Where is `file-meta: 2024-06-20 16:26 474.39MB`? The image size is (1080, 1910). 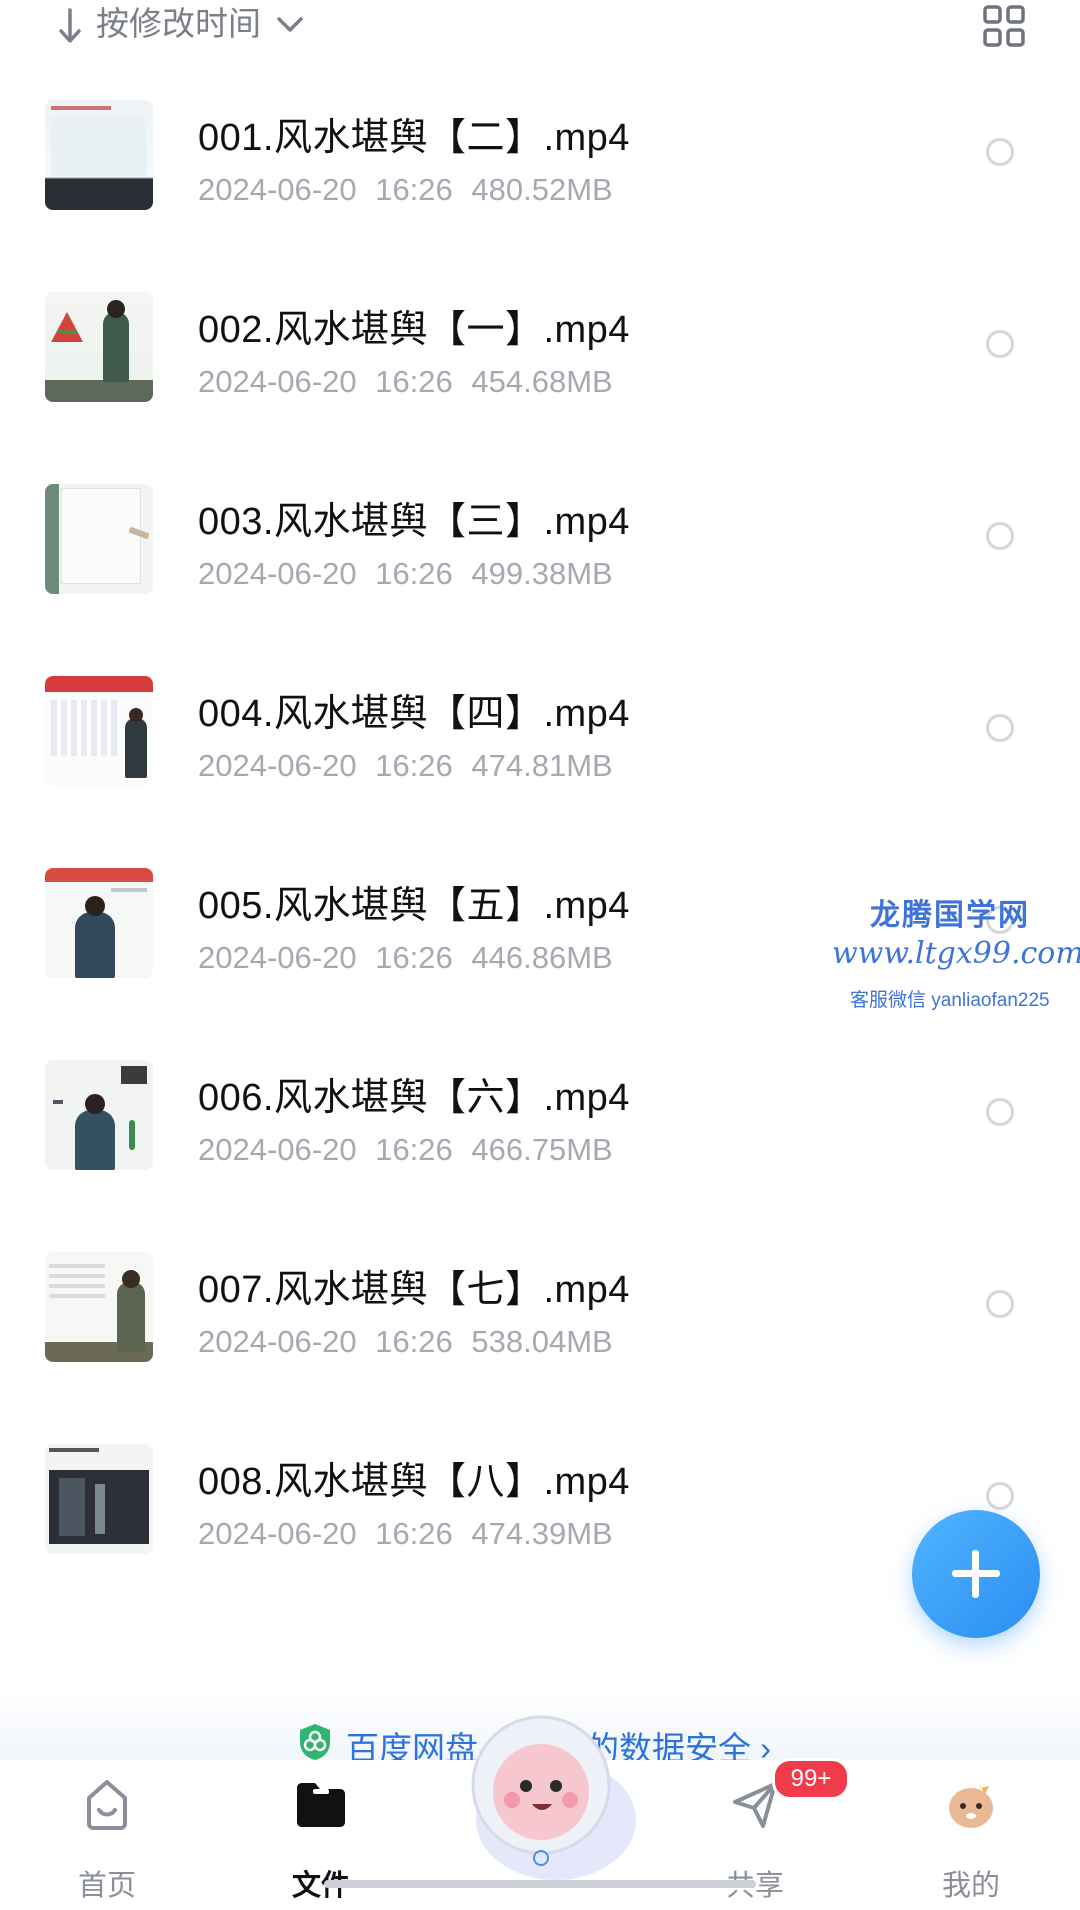
file-meta: 2024-06-20 16:26 474.39MB is located at coordinates (405, 1534).